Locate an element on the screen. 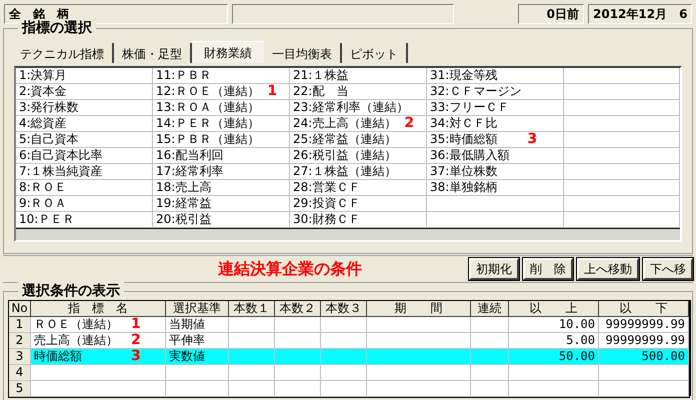 The image size is (696, 400). indicator-item: 16:配当利回 is located at coordinates (190, 155).